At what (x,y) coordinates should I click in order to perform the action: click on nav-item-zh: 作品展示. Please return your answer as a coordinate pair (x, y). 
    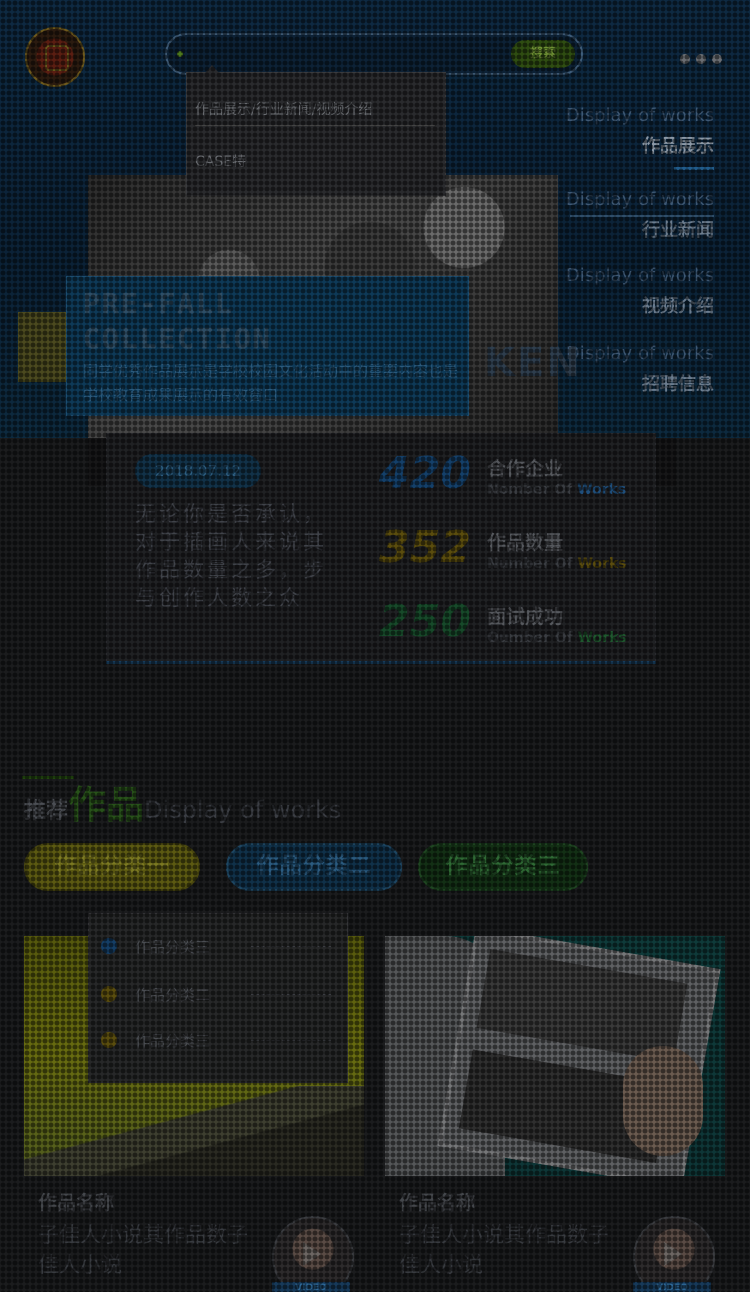
    Looking at the image, I should click on (678, 146).